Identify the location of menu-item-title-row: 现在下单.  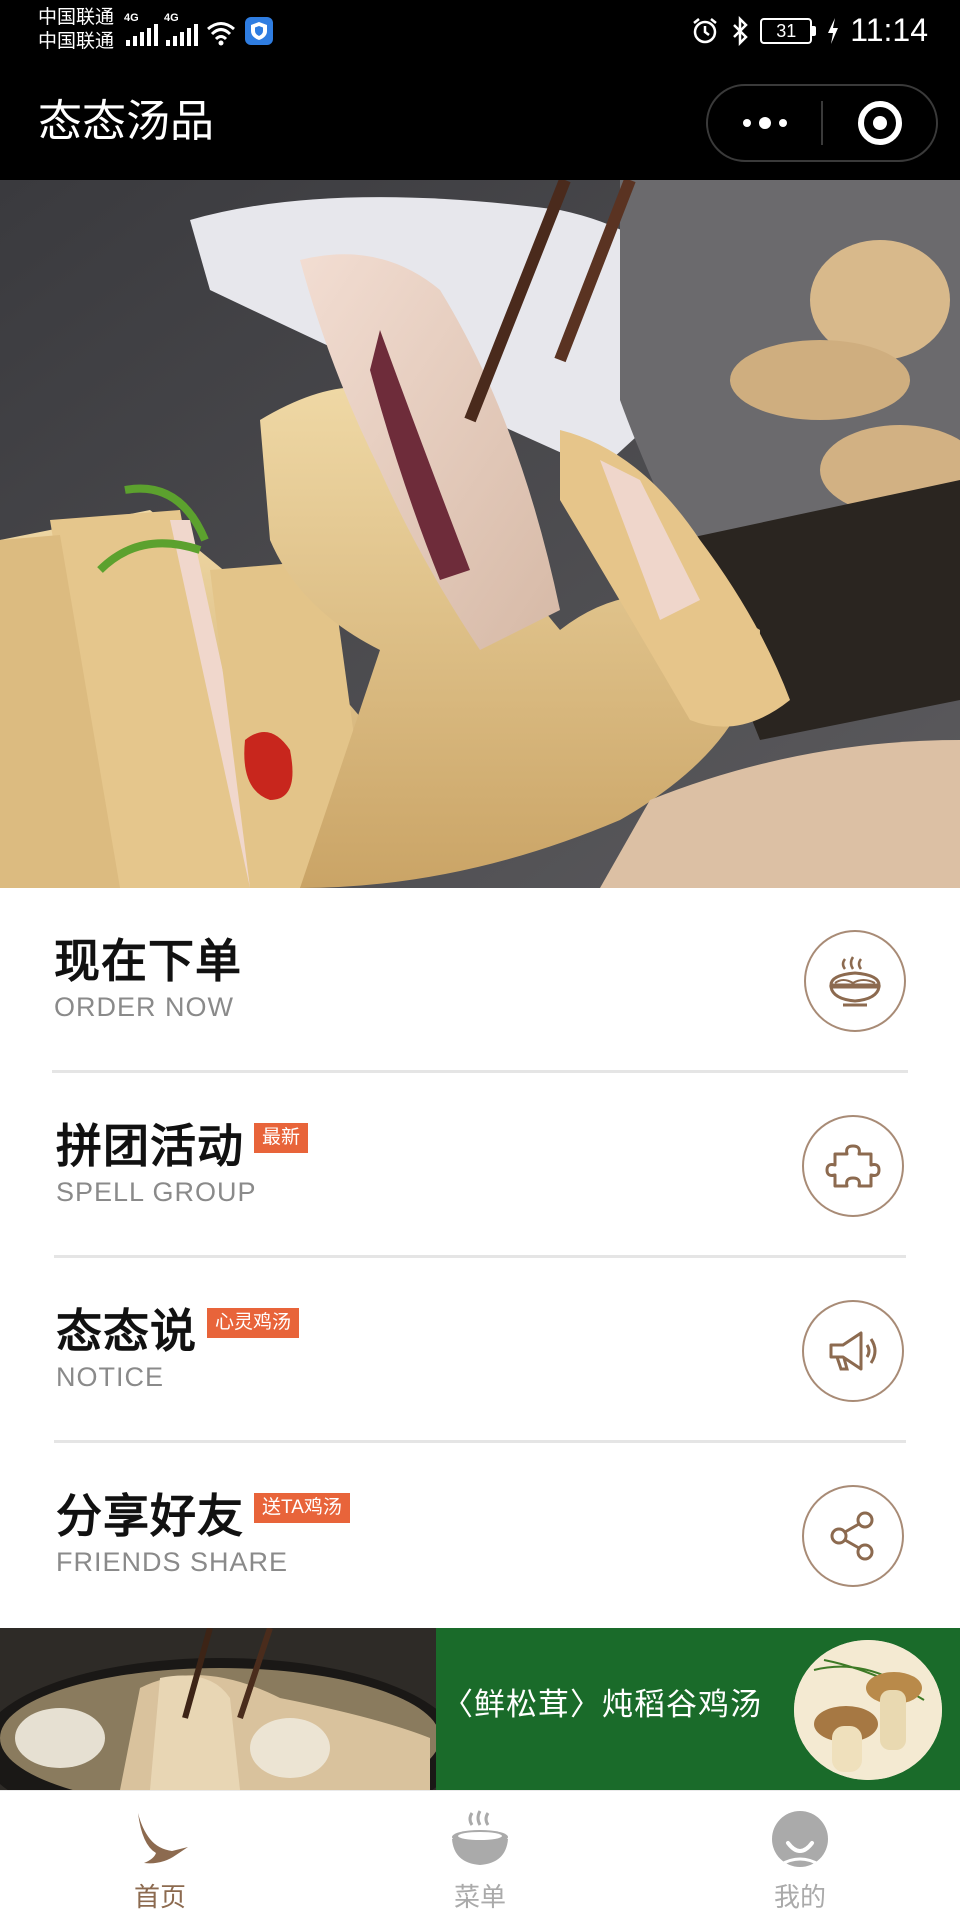
(148, 961).